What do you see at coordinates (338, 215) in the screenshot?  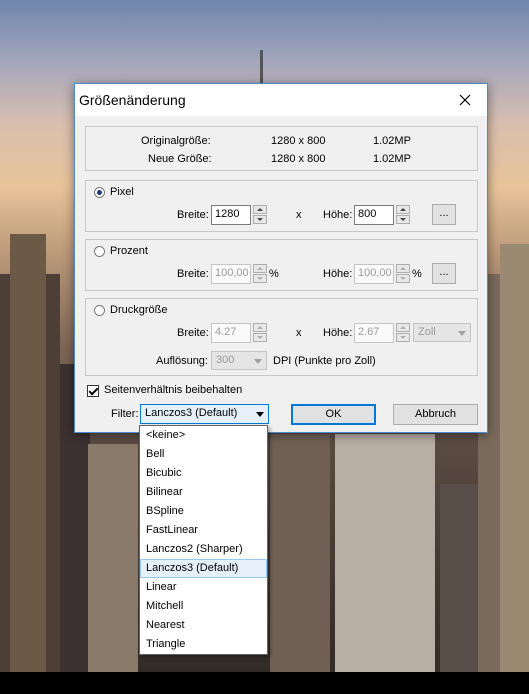 I see `pixel-height-label: Höhe:` at bounding box center [338, 215].